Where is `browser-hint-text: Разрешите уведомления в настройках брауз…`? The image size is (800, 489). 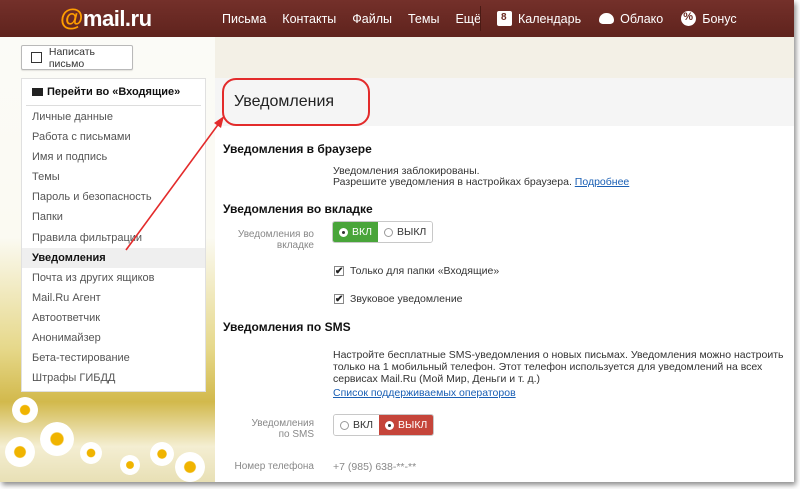
browser-hint-text: Разрешите уведомления в настройках брауз… is located at coordinates (481, 182).